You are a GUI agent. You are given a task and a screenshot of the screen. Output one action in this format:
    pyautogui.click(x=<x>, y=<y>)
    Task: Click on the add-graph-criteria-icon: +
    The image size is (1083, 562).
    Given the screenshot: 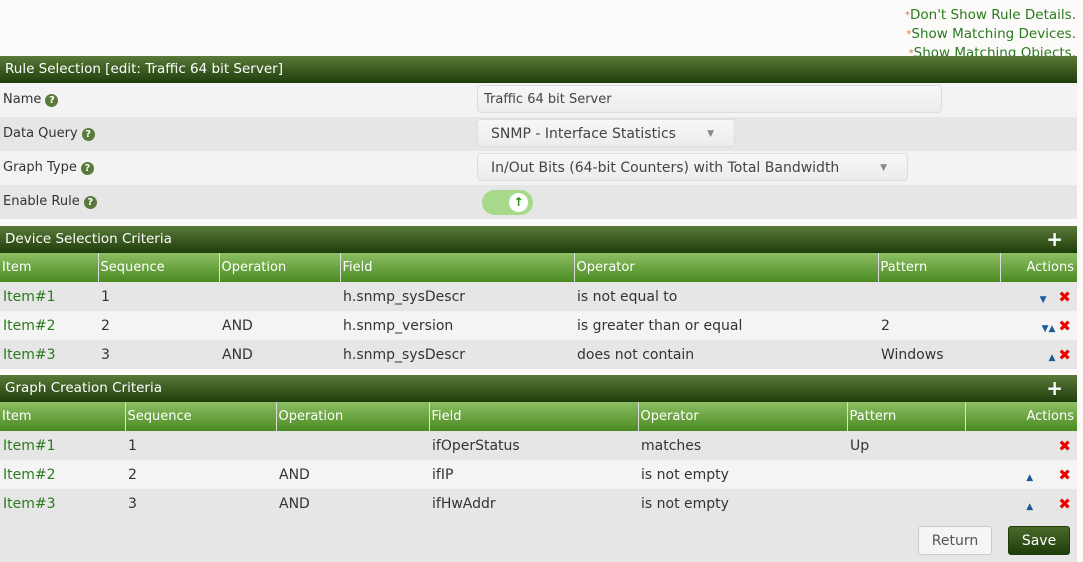 What is the action you would take?
    pyautogui.click(x=1054, y=388)
    